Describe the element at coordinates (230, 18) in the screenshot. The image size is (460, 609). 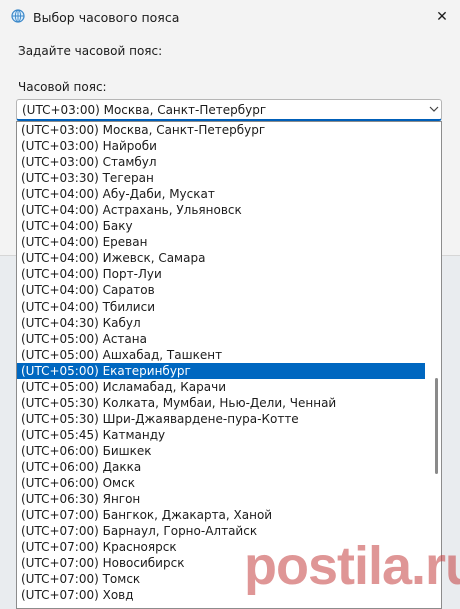
I see `title-bar: Выбор часового пояса ✕` at that location.